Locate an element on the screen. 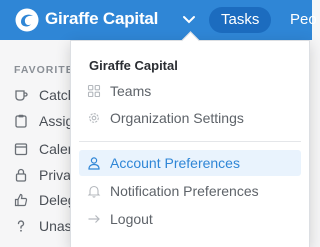 This screenshot has width=320, height=247. sidebar-item-label: Priva is located at coordinates (55, 175).